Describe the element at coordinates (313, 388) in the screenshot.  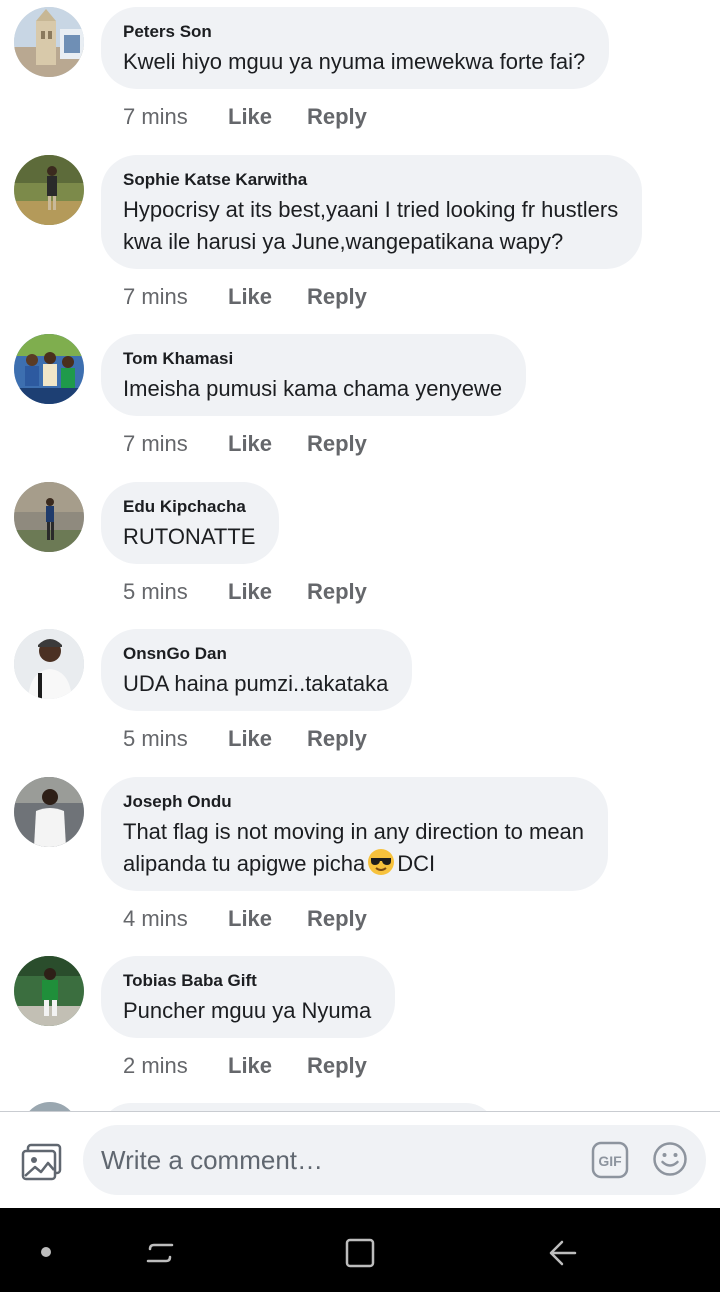
I see `comment-text: Imeisha pumusi kama chama yenyewe` at that location.